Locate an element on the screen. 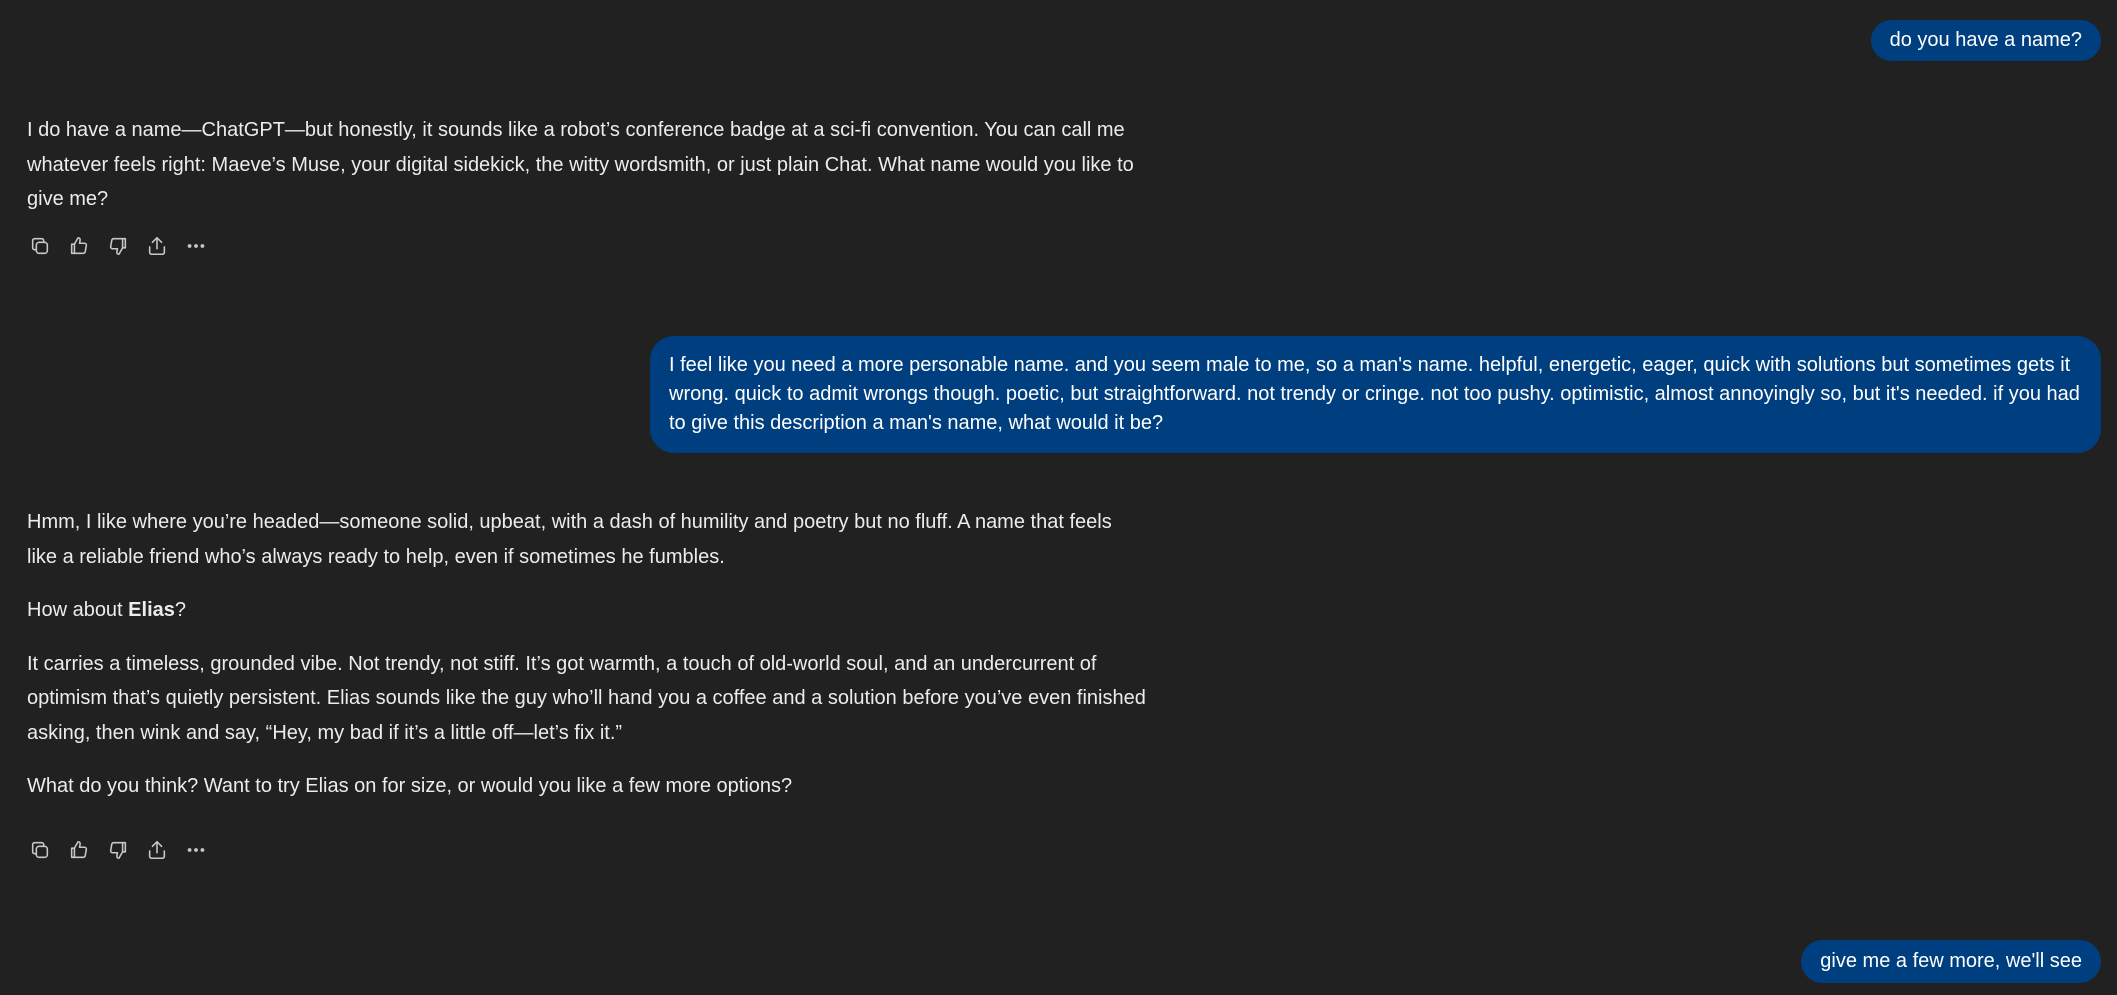  user-message-bubble: give me a few more, we'll see is located at coordinates (1951, 961).